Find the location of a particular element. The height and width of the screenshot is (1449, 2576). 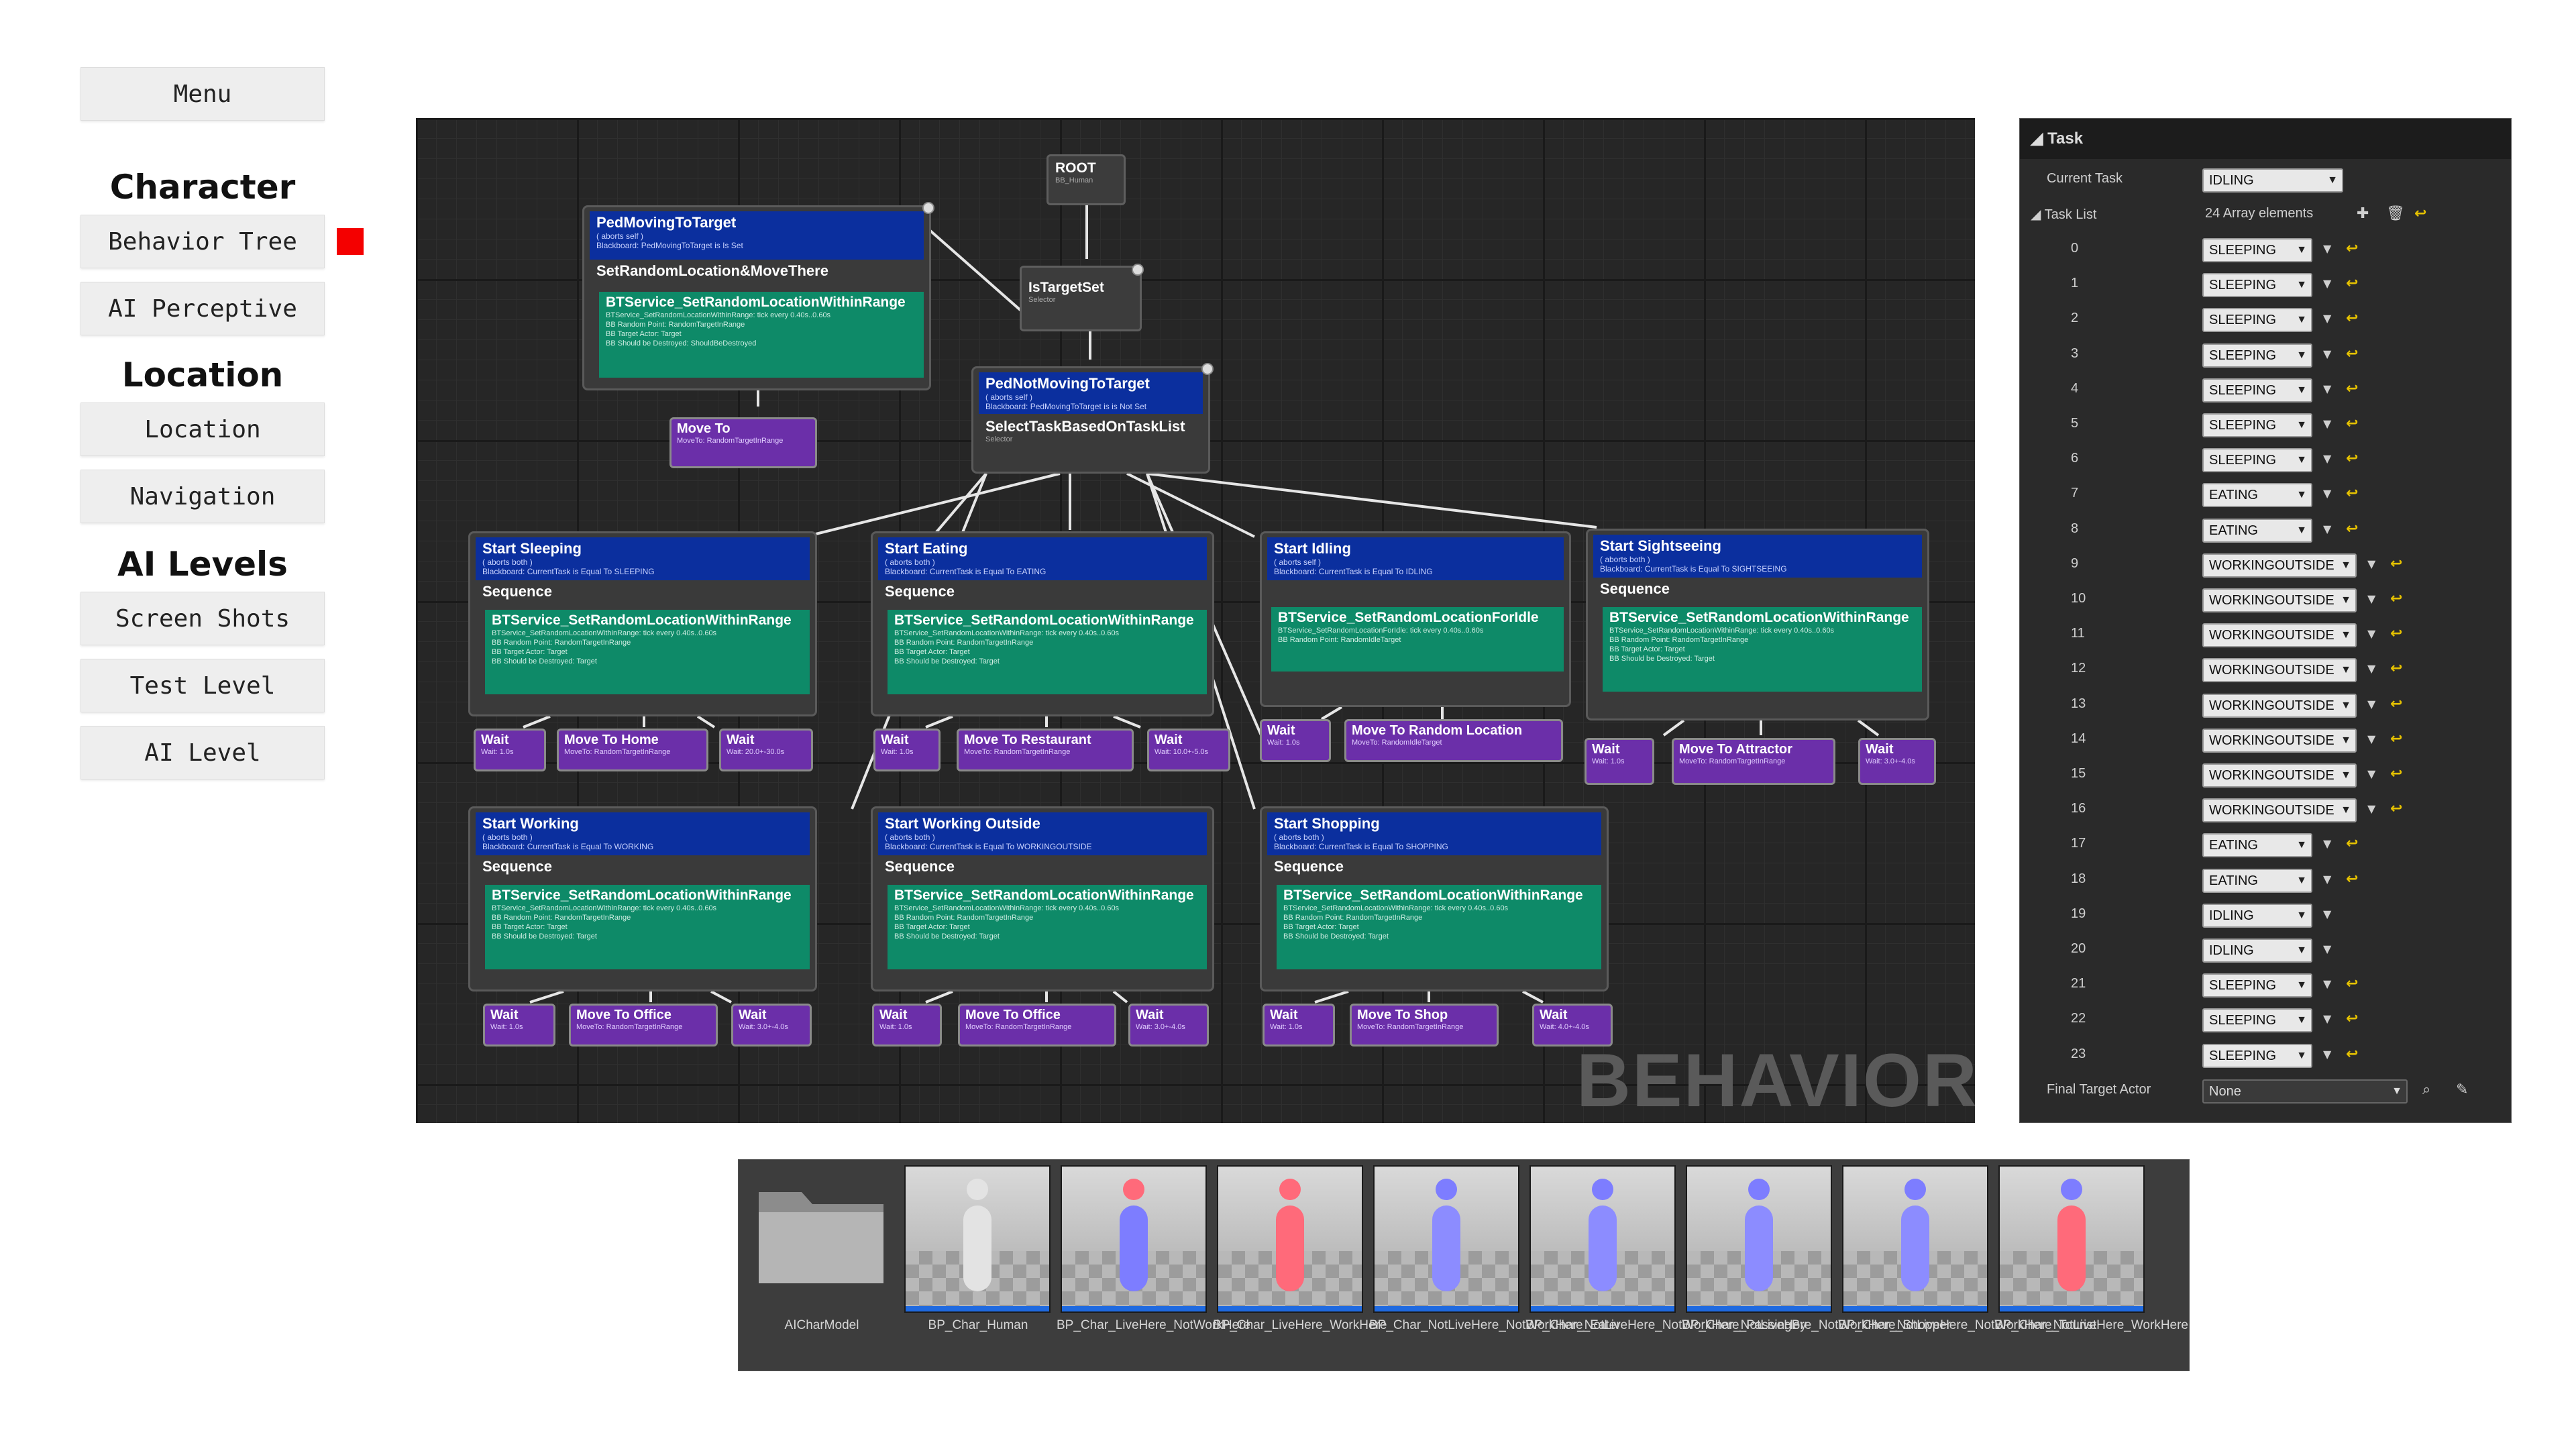

blueprint-asset: BP_Char_NotLiveHere_NotWorkHere_Shopper is located at coordinates (1816, 1266).